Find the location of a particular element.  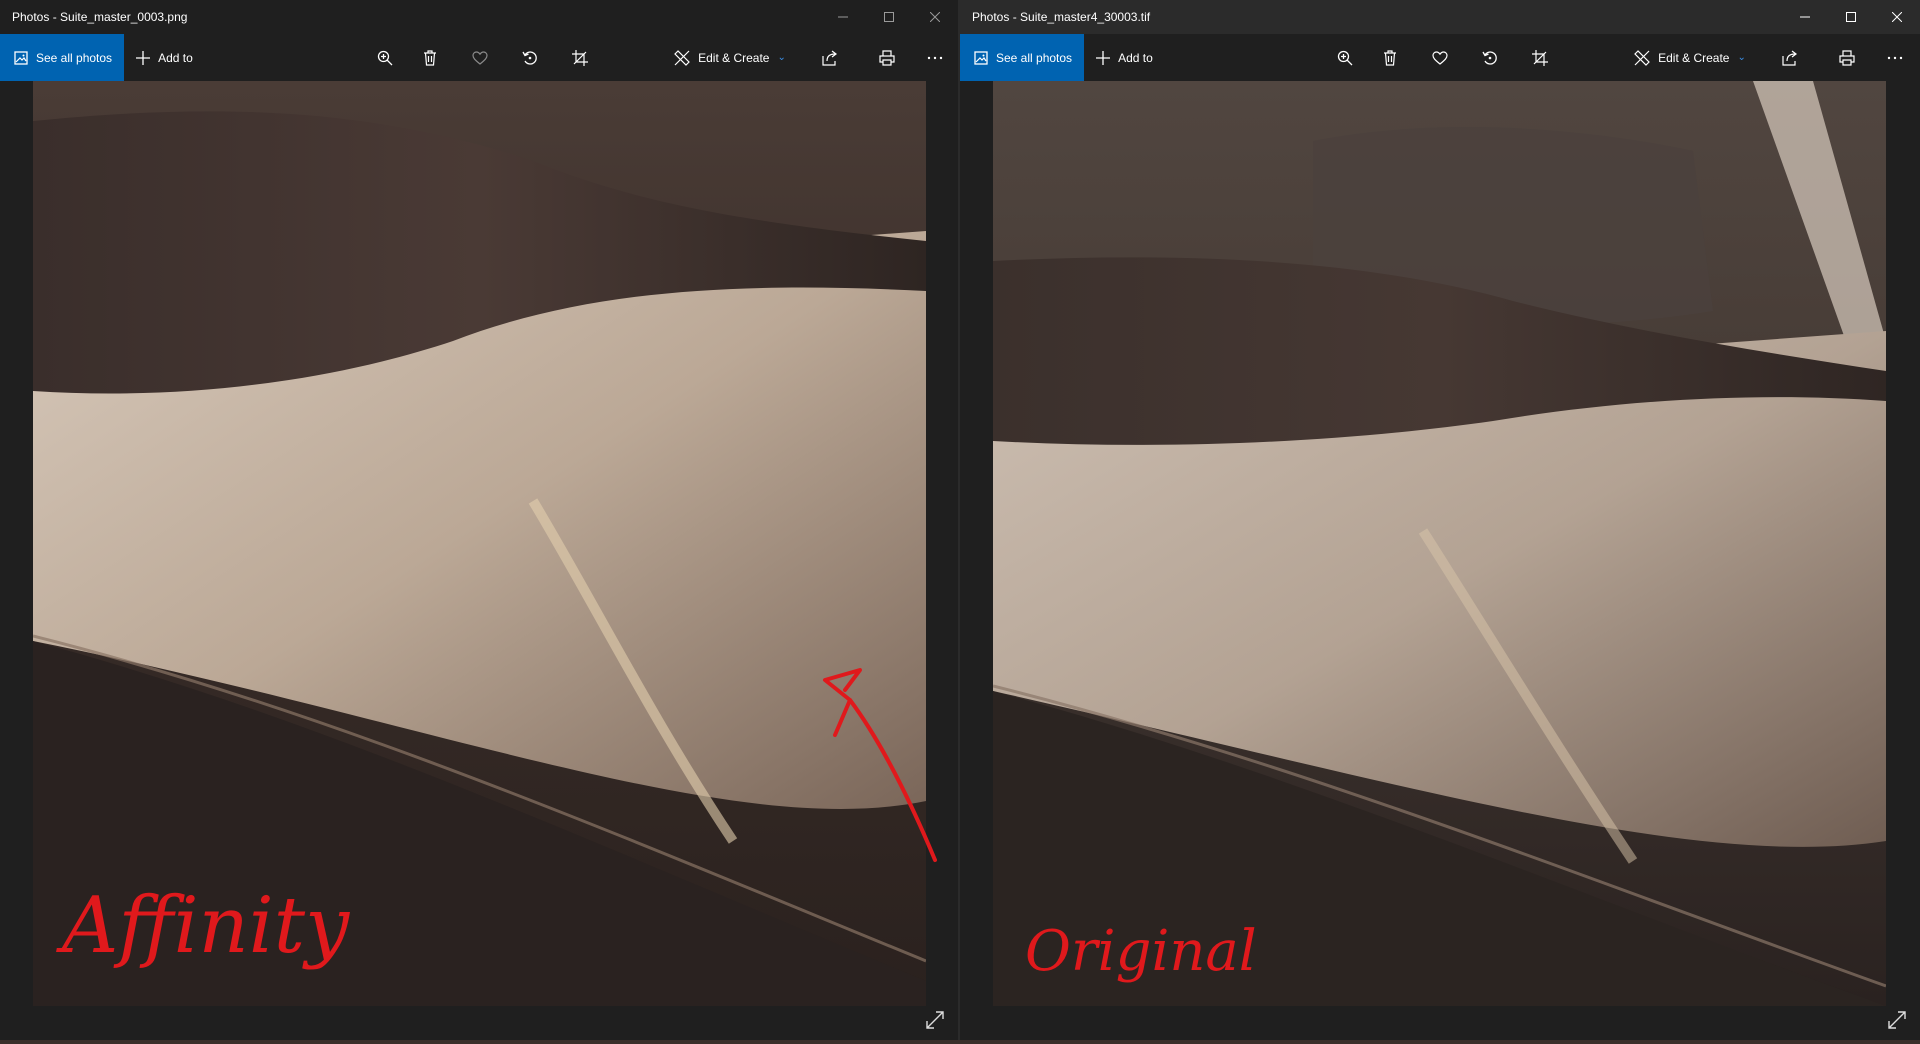

window-title: Photos - Suite_master_0003.png is located at coordinates (100, 17).